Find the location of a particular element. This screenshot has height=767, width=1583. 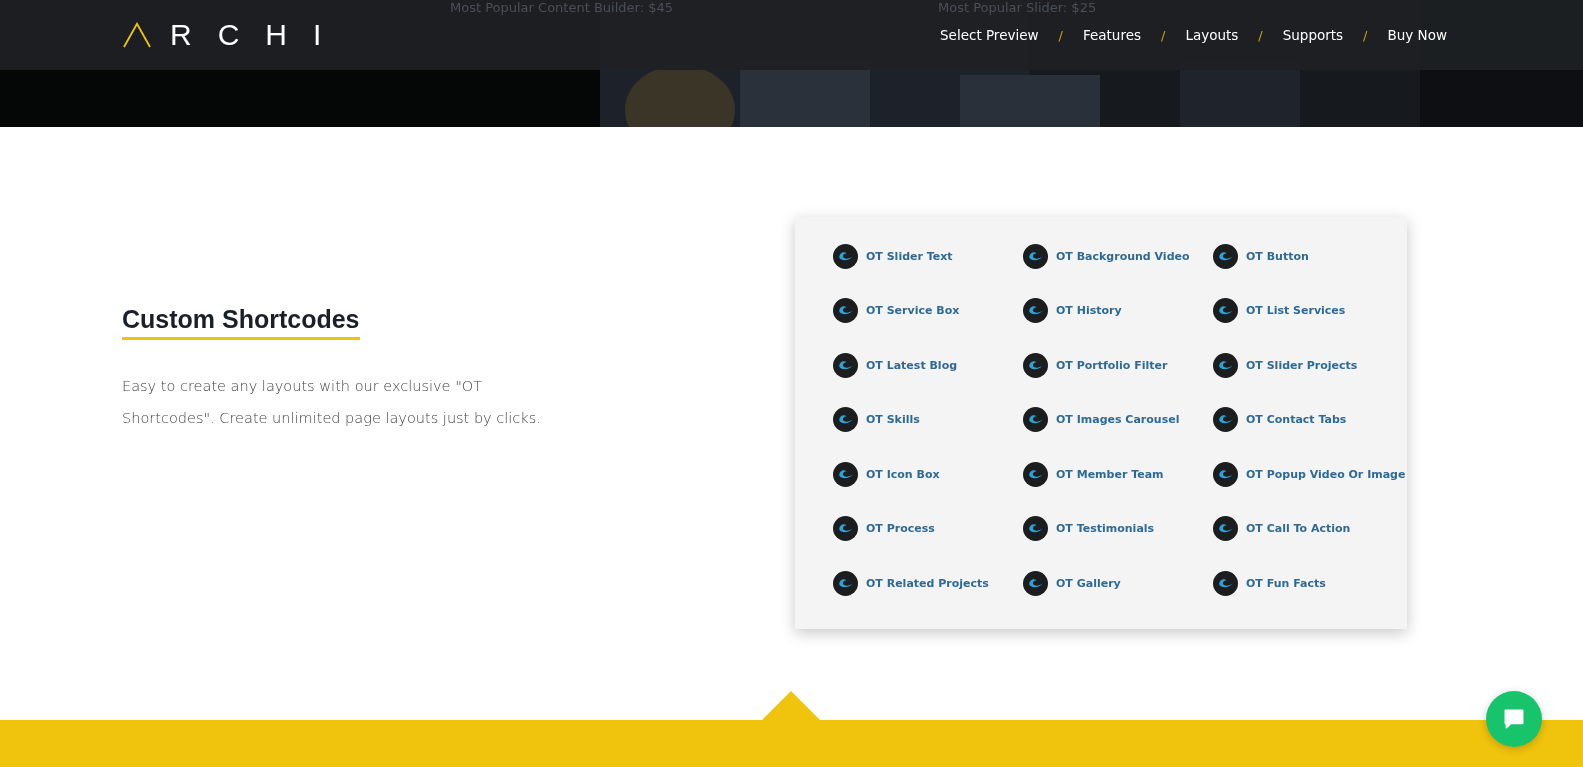

nav-link: Supports is located at coordinates (1313, 35).